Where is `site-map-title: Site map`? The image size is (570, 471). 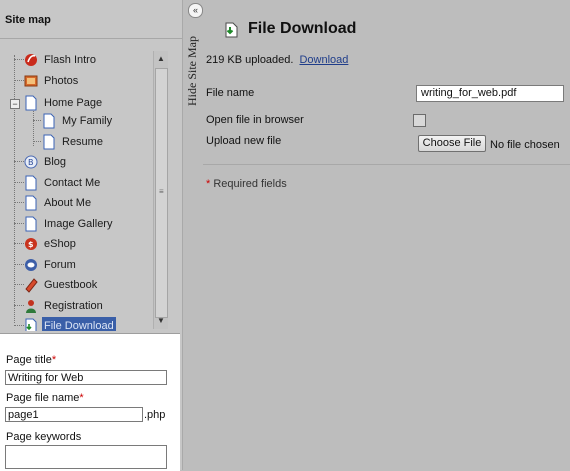 site-map-title: Site map is located at coordinates (28, 20).